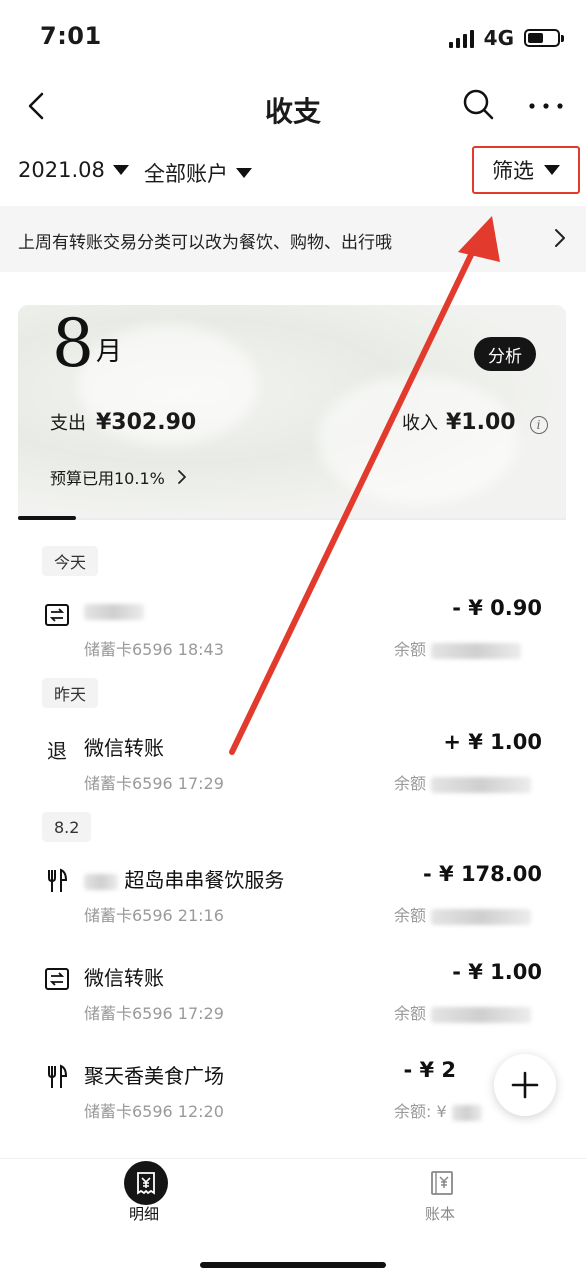 The image size is (586, 1280). Describe the element at coordinates (292, 111) in the screenshot. I see `page-title: 收支` at that location.